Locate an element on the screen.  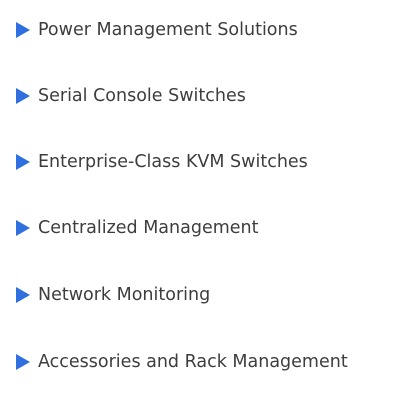
menu-item-label: Enterprise-Class KVM Switches is located at coordinates (173, 162).